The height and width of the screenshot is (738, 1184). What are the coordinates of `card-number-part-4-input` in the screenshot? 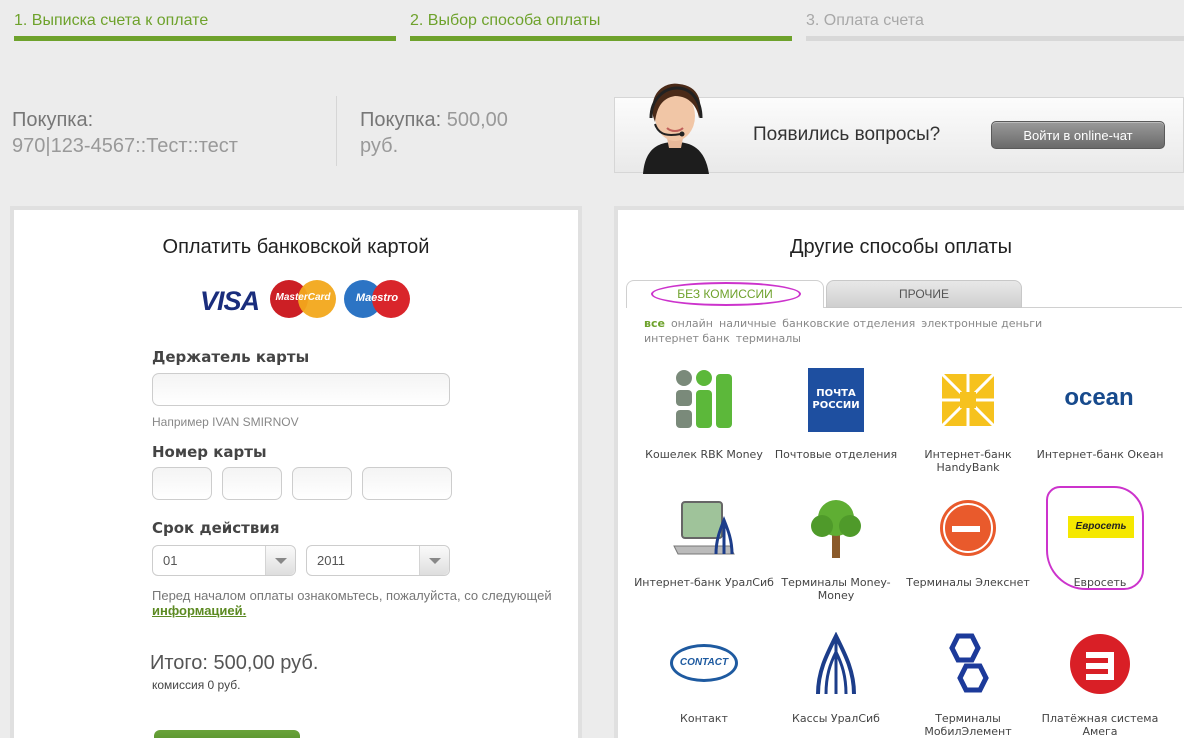 It's located at (407, 483).